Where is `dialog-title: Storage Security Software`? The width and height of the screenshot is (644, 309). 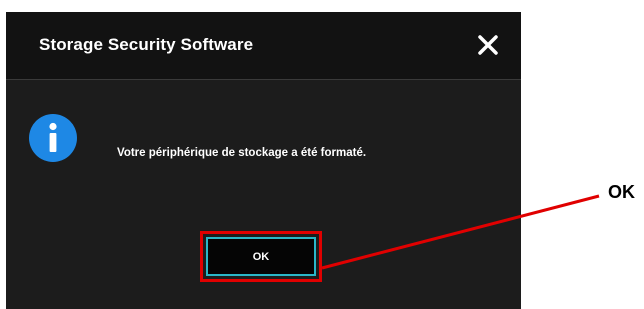
dialog-title: Storage Security Software is located at coordinates (146, 44).